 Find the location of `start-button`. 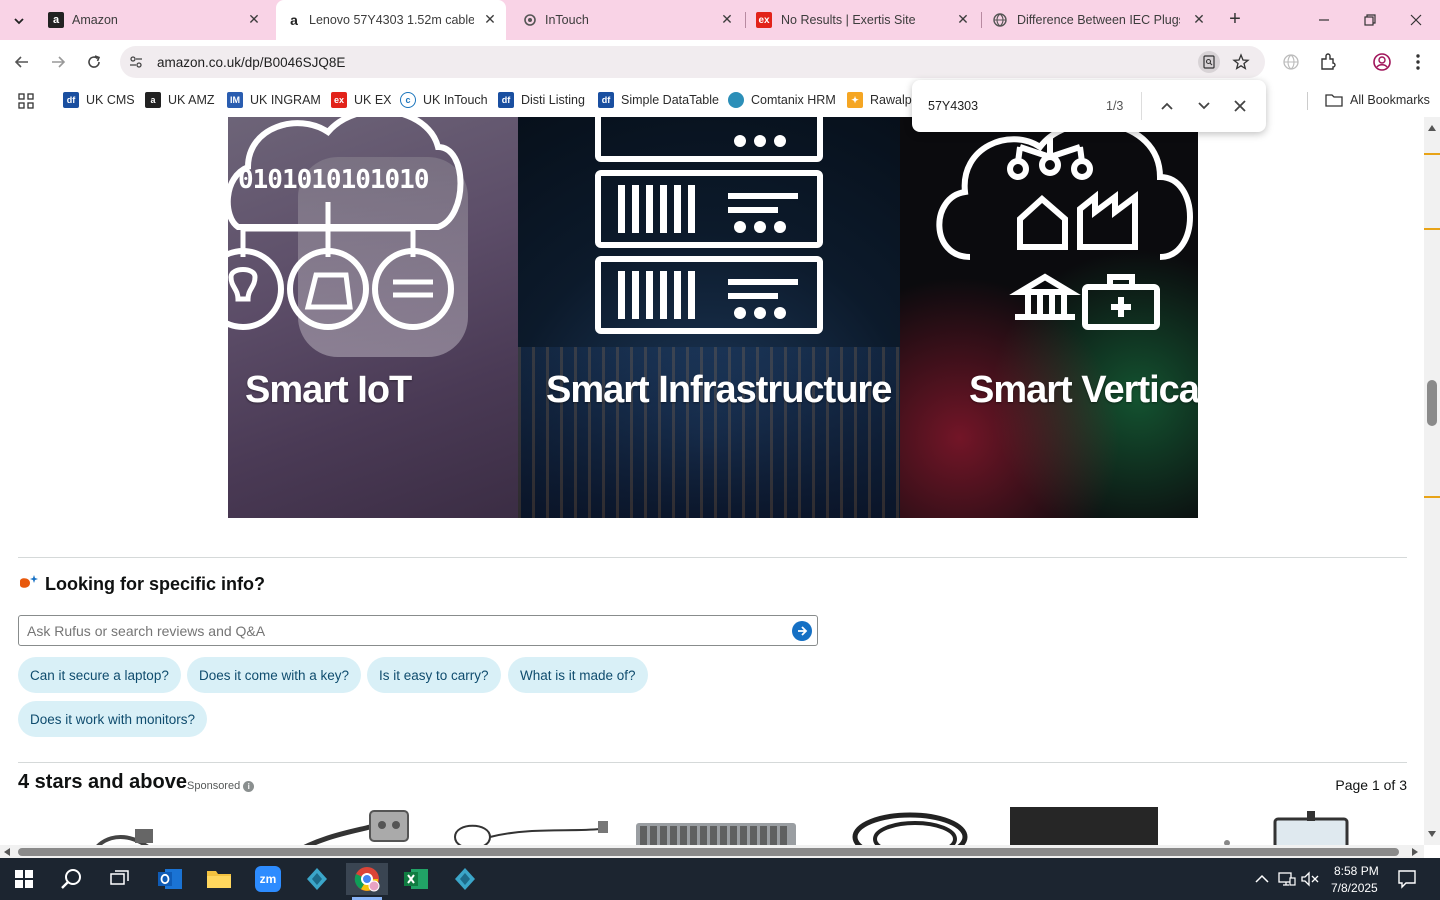

start-button is located at coordinates (24, 879).